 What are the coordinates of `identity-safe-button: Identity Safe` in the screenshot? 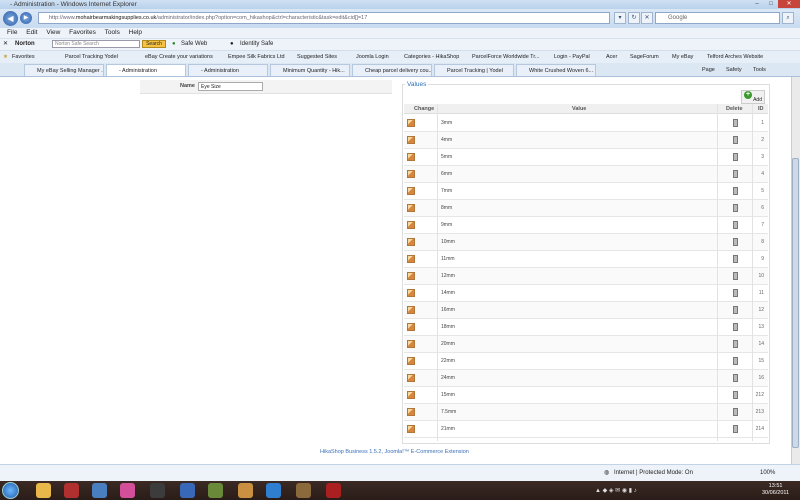 It's located at (256, 44).